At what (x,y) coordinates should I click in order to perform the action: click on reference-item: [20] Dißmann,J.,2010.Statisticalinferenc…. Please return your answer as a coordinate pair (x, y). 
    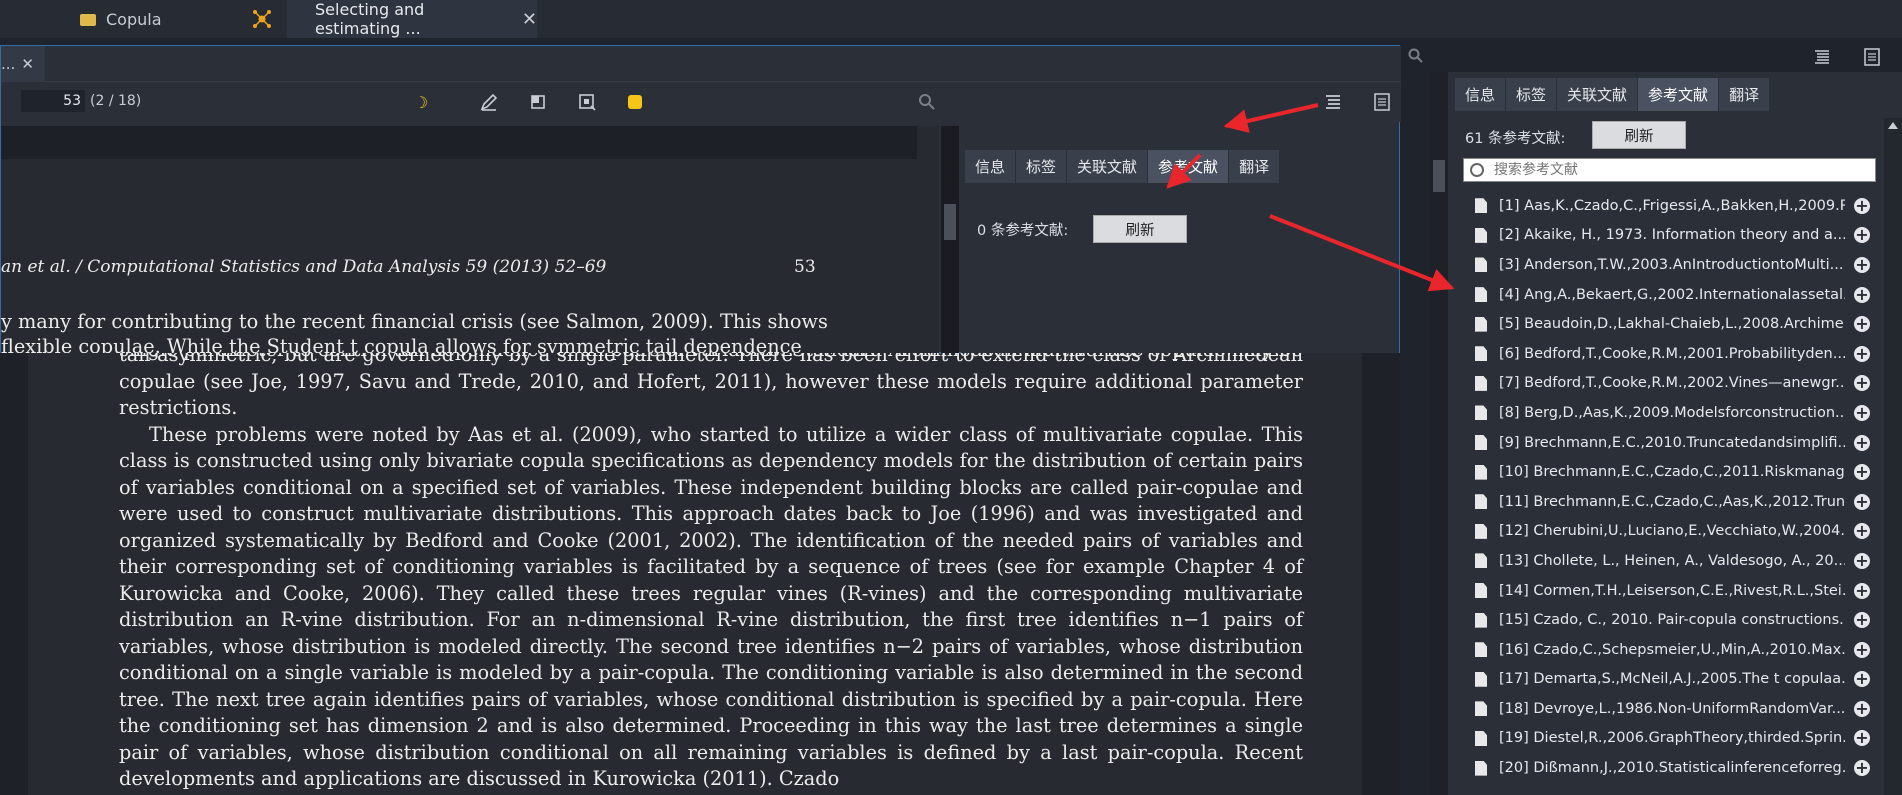
    Looking at the image, I should click on (1669, 768).